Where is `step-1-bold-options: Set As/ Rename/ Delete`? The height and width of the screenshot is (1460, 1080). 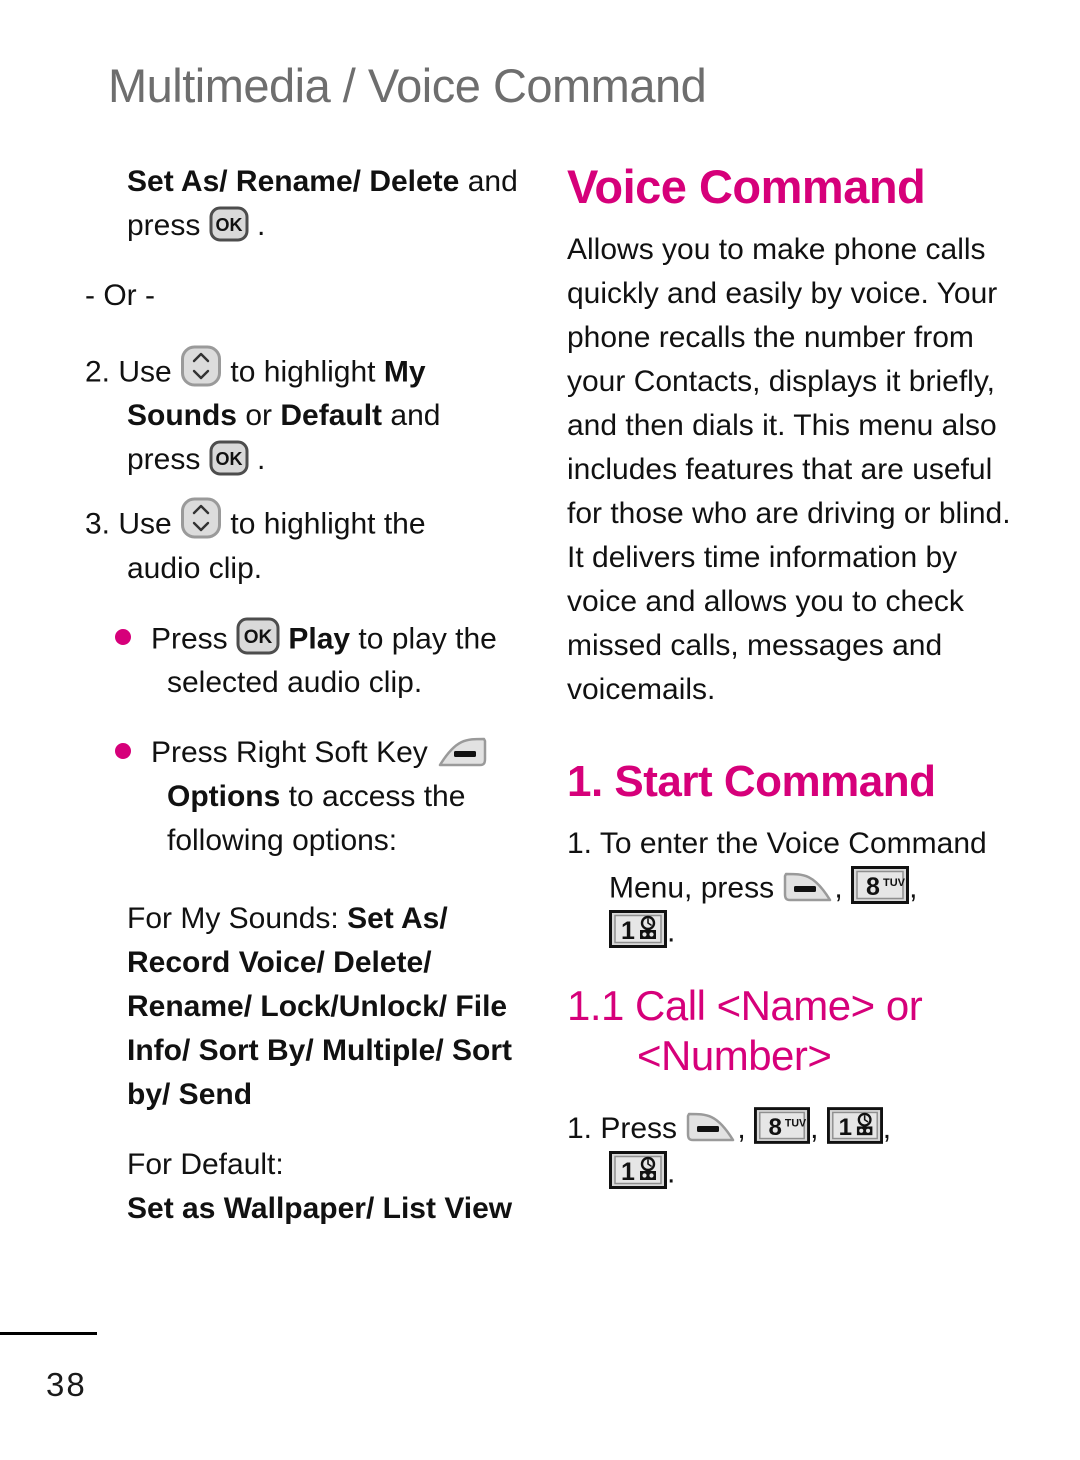
step-1-bold-options: Set As/ Rename/ Delete is located at coordinates (293, 181).